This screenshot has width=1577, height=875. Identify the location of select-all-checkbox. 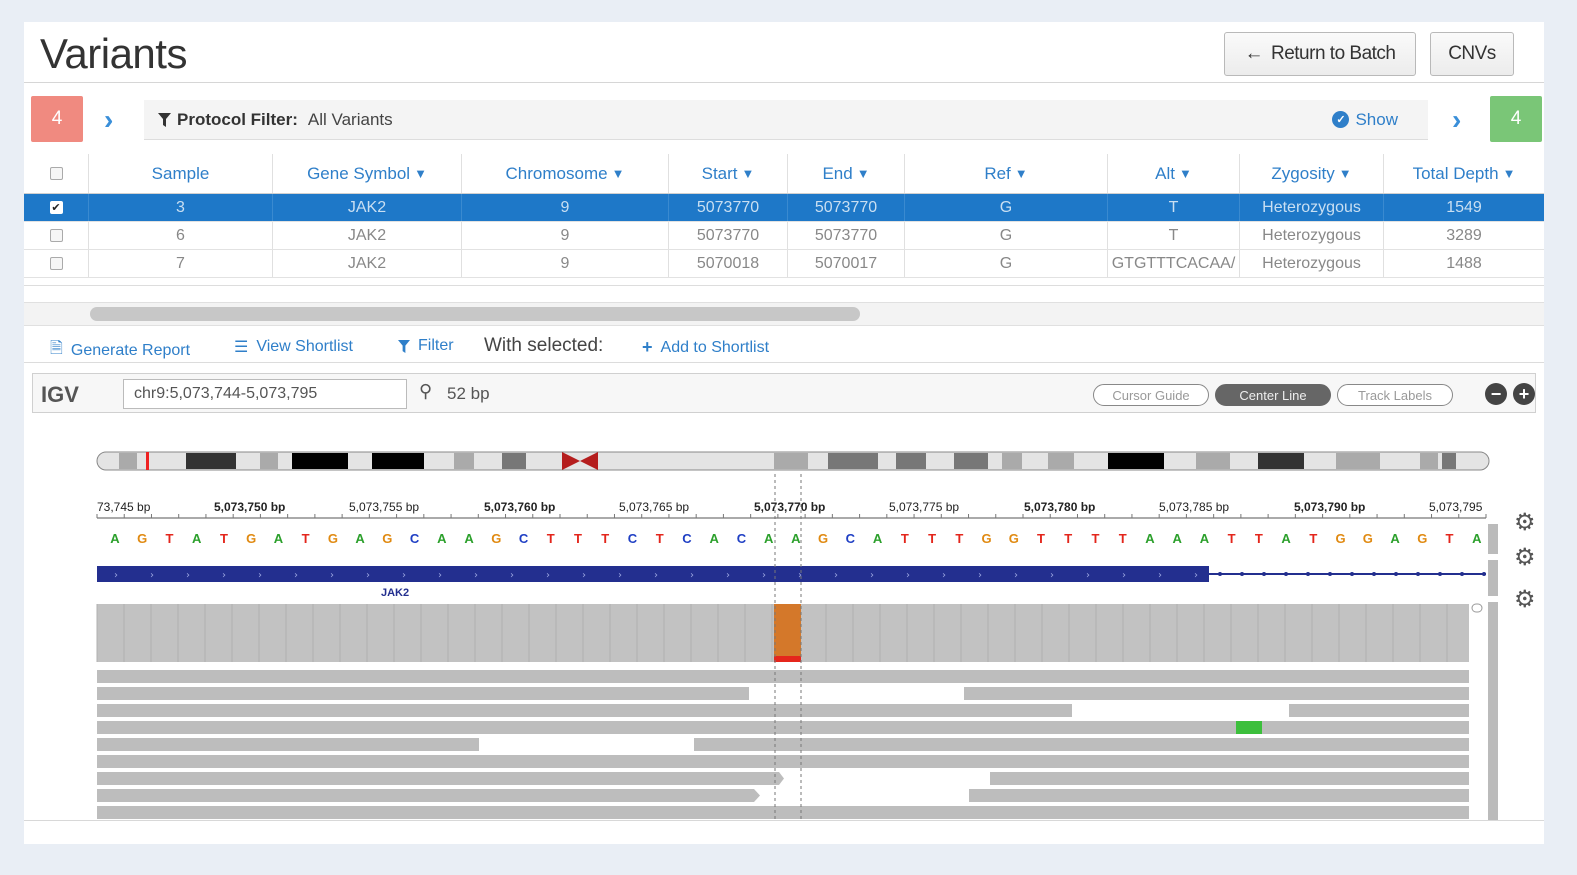
(56, 173).